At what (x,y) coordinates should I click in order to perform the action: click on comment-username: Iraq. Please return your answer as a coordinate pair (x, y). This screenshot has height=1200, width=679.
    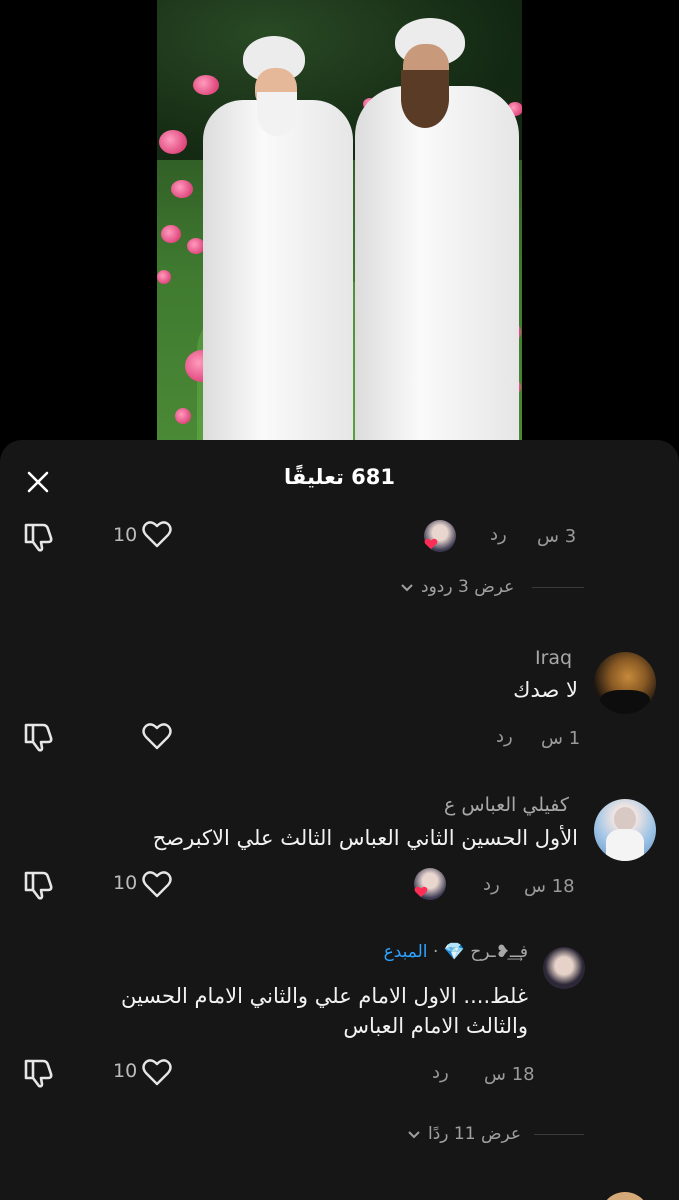
    Looking at the image, I should click on (553, 658).